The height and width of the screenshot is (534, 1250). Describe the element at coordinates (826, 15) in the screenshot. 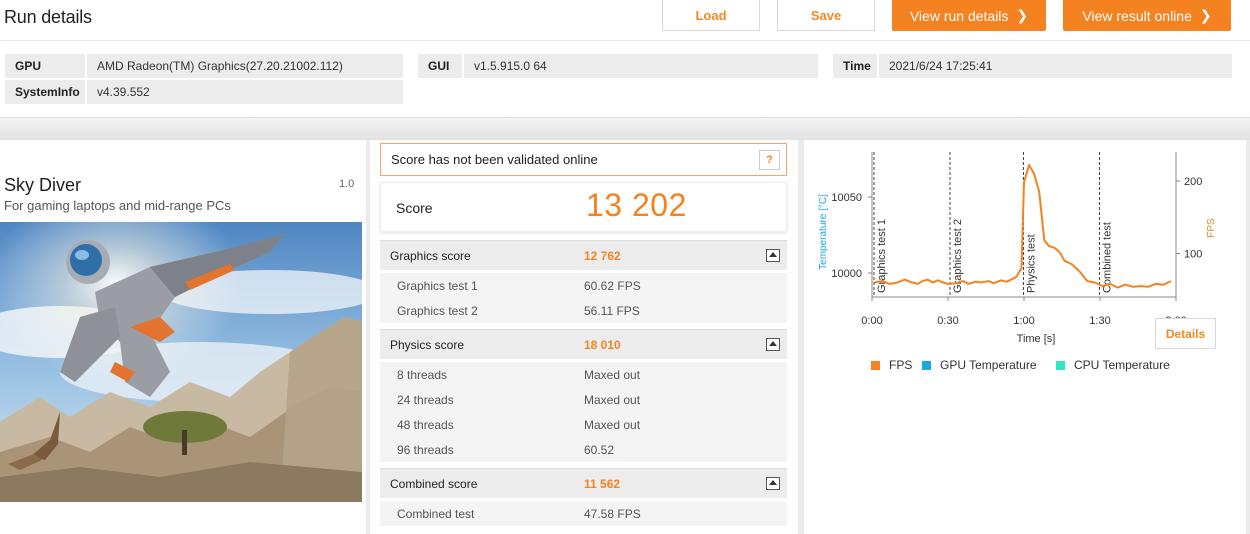

I see `save-button: Save` at that location.